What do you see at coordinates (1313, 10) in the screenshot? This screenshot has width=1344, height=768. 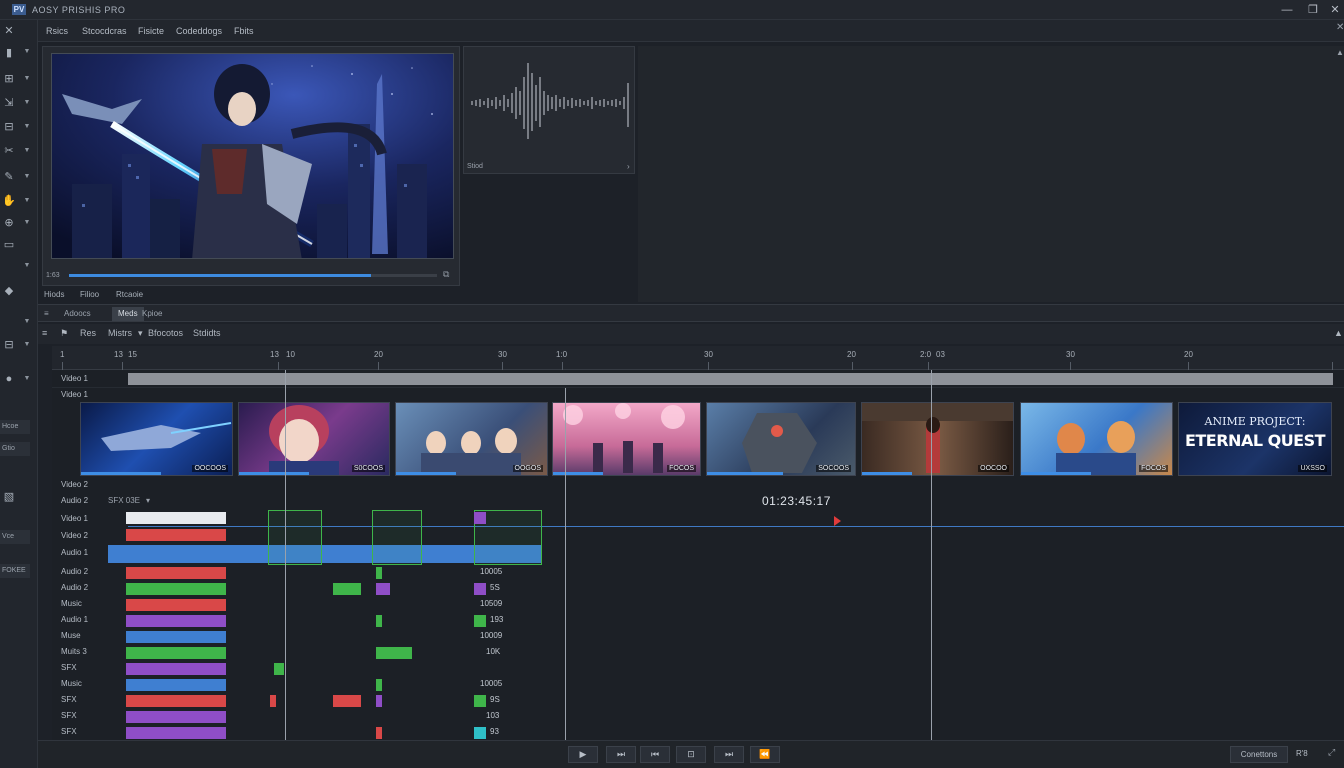 I see `maximize-button: ❐` at bounding box center [1313, 10].